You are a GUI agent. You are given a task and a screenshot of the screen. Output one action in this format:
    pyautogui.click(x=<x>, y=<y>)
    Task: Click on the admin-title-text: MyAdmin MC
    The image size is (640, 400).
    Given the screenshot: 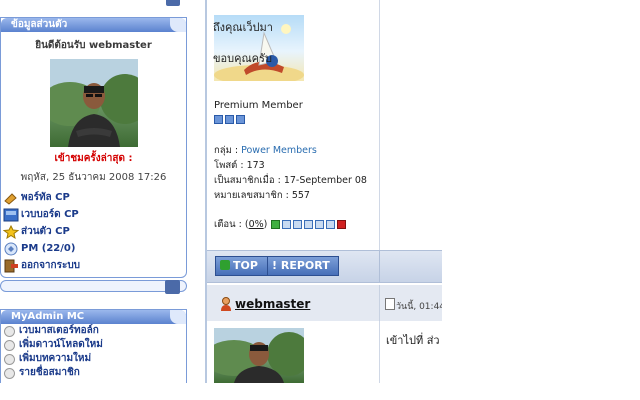 What is the action you would take?
    pyautogui.click(x=48, y=316)
    